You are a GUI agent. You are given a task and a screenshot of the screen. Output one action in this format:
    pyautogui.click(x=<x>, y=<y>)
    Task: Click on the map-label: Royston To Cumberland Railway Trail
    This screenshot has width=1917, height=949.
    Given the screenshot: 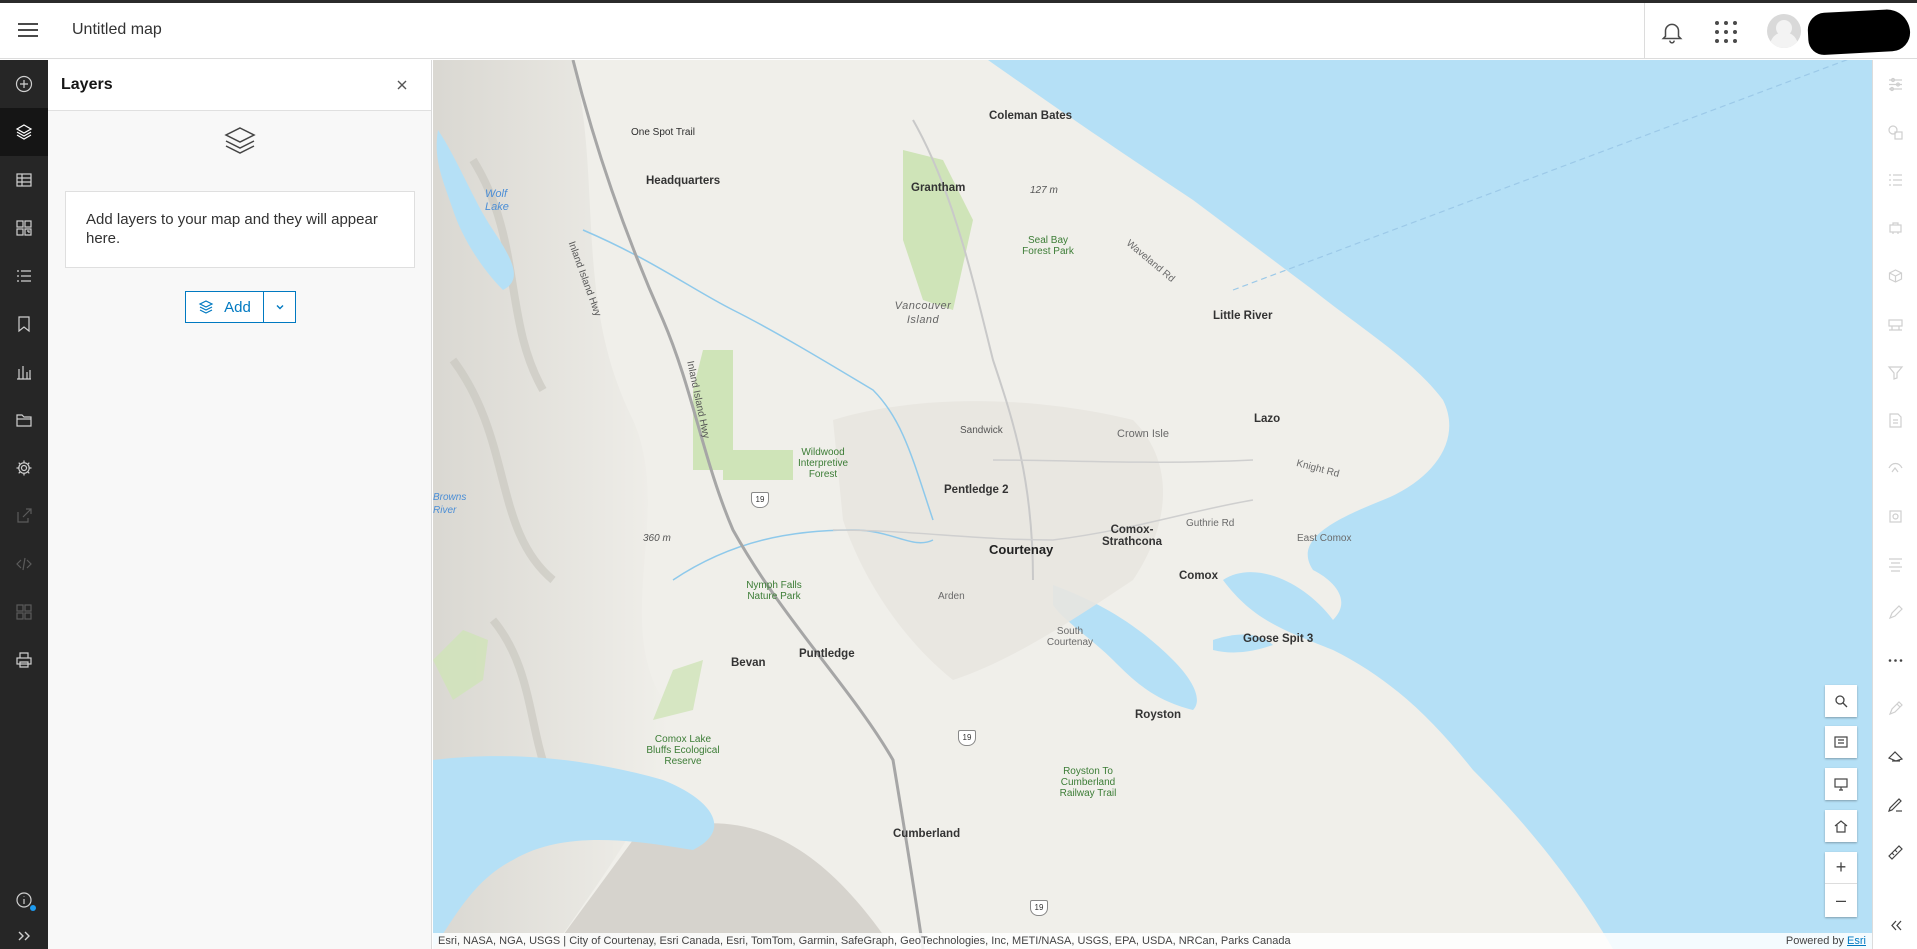 What is the action you would take?
    pyautogui.click(x=1088, y=782)
    